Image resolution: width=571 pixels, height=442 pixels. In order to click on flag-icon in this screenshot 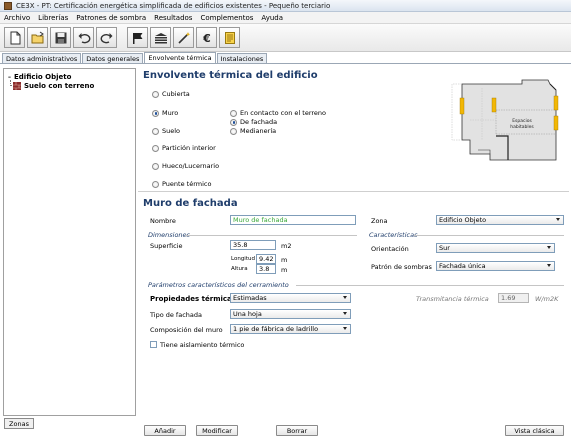, I will do `click(137, 38)`.